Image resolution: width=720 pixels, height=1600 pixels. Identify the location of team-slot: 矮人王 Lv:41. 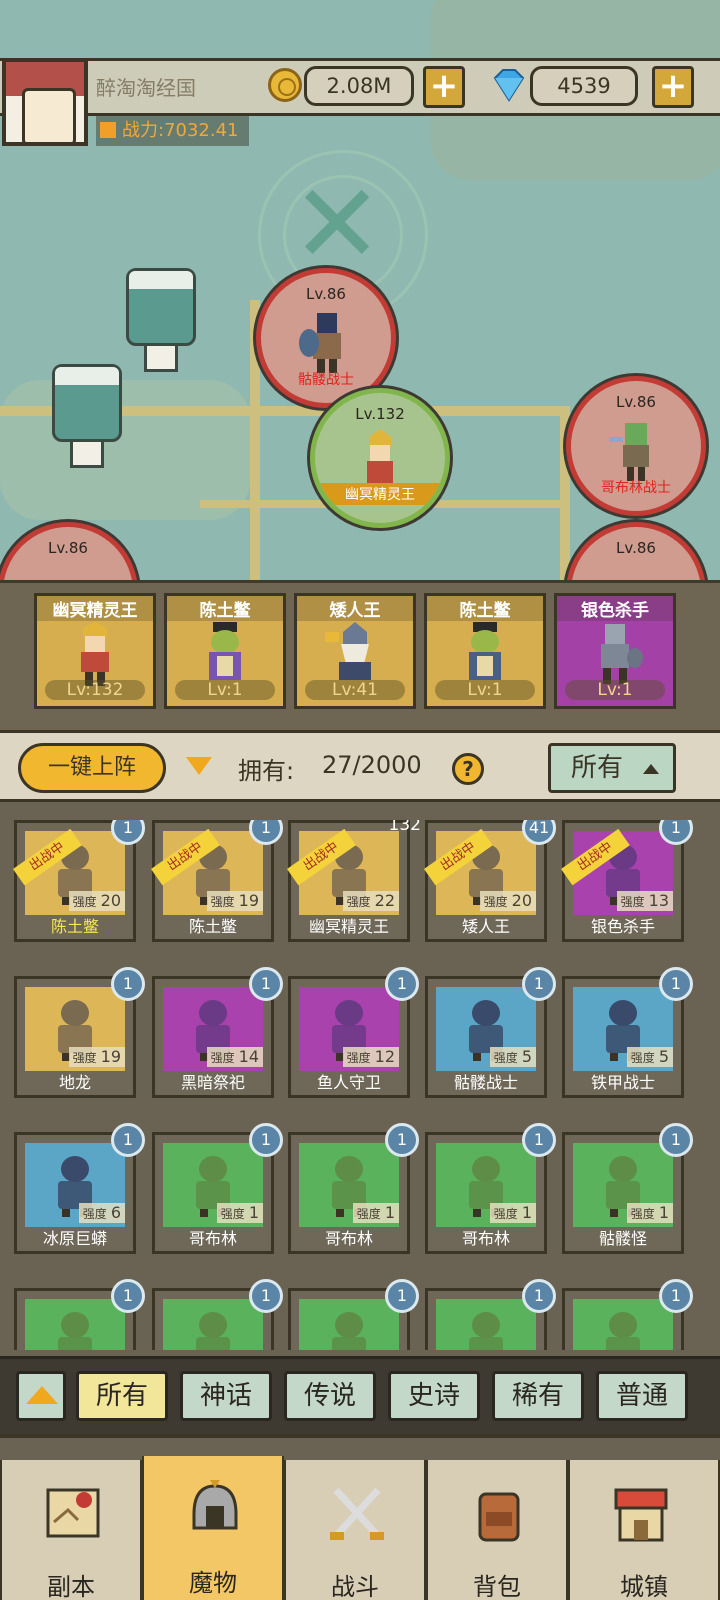
(355, 651).